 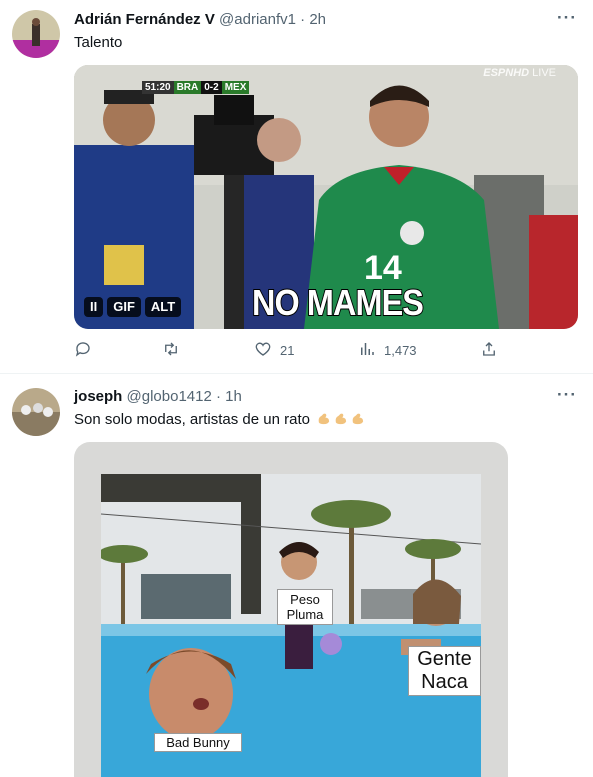 What do you see at coordinates (94, 307) in the screenshot?
I see `pause-button: II` at bounding box center [94, 307].